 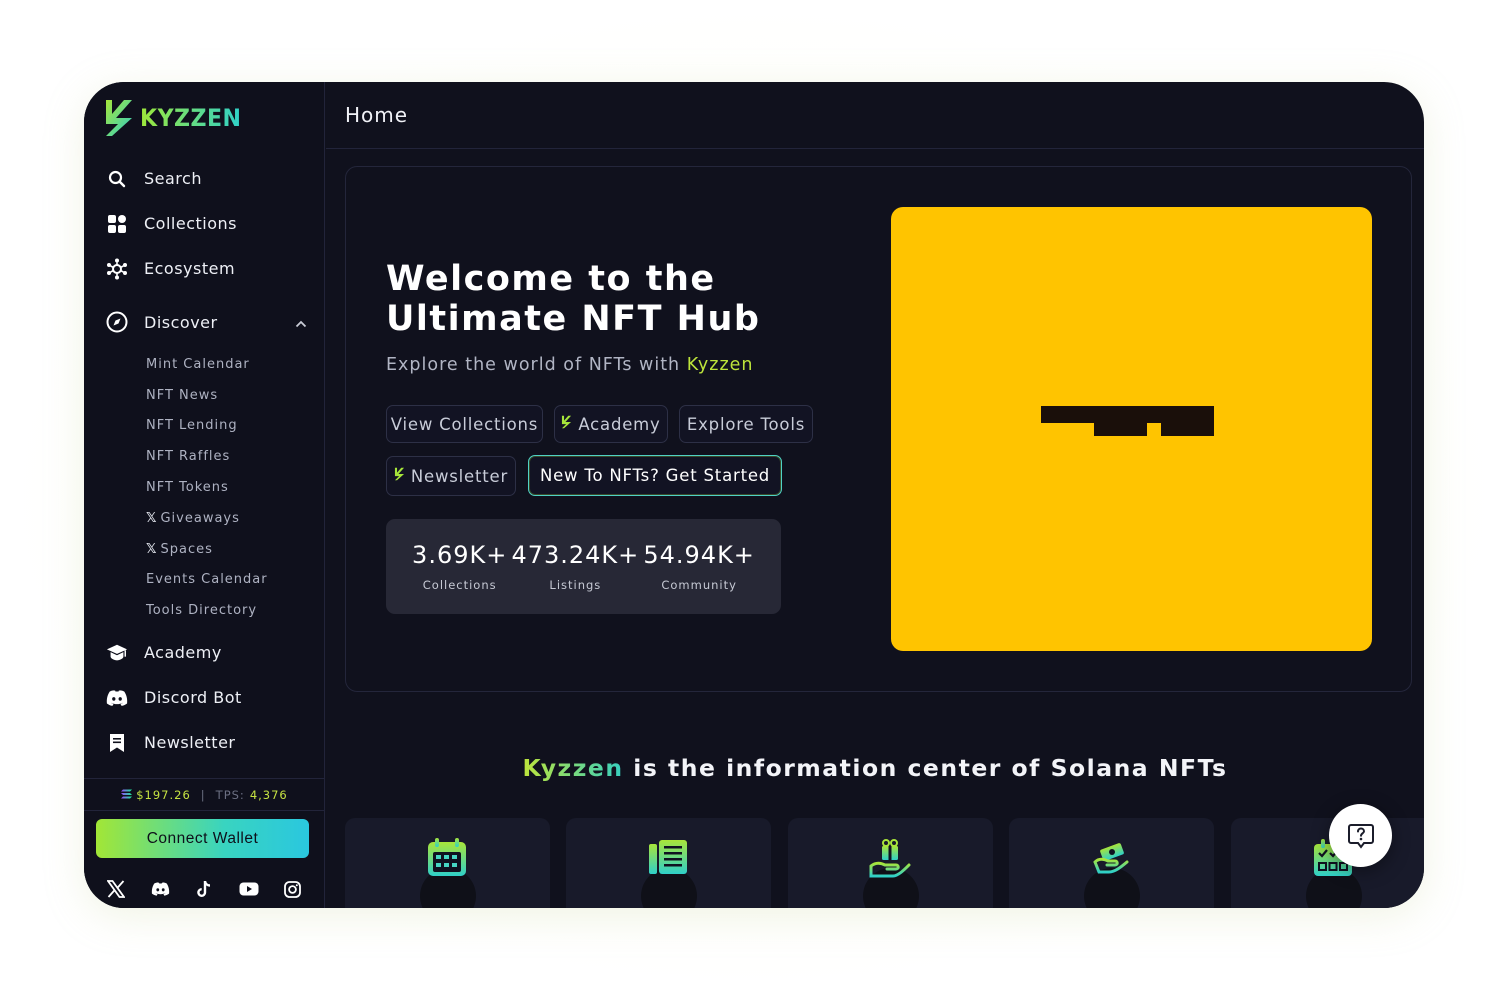 I want to click on sidebar-subitem-events-calendar: Events Calendar, so click(x=235, y=580).